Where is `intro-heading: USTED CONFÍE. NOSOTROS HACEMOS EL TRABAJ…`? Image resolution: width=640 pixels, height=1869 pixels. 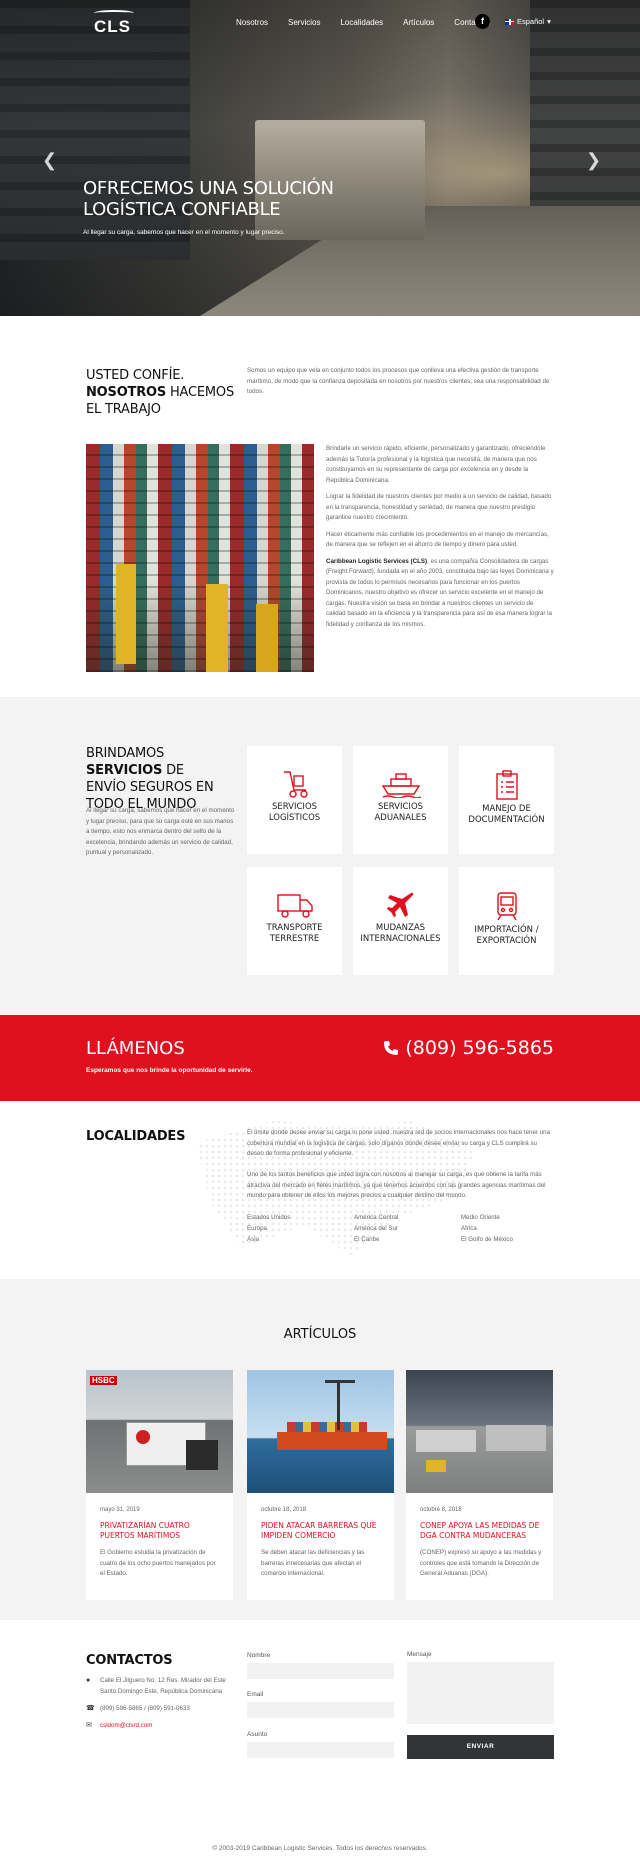
intro-heading: USTED CONFÍE. NOSOTROS HACEMOS EL TRABAJ… is located at coordinates (160, 392).